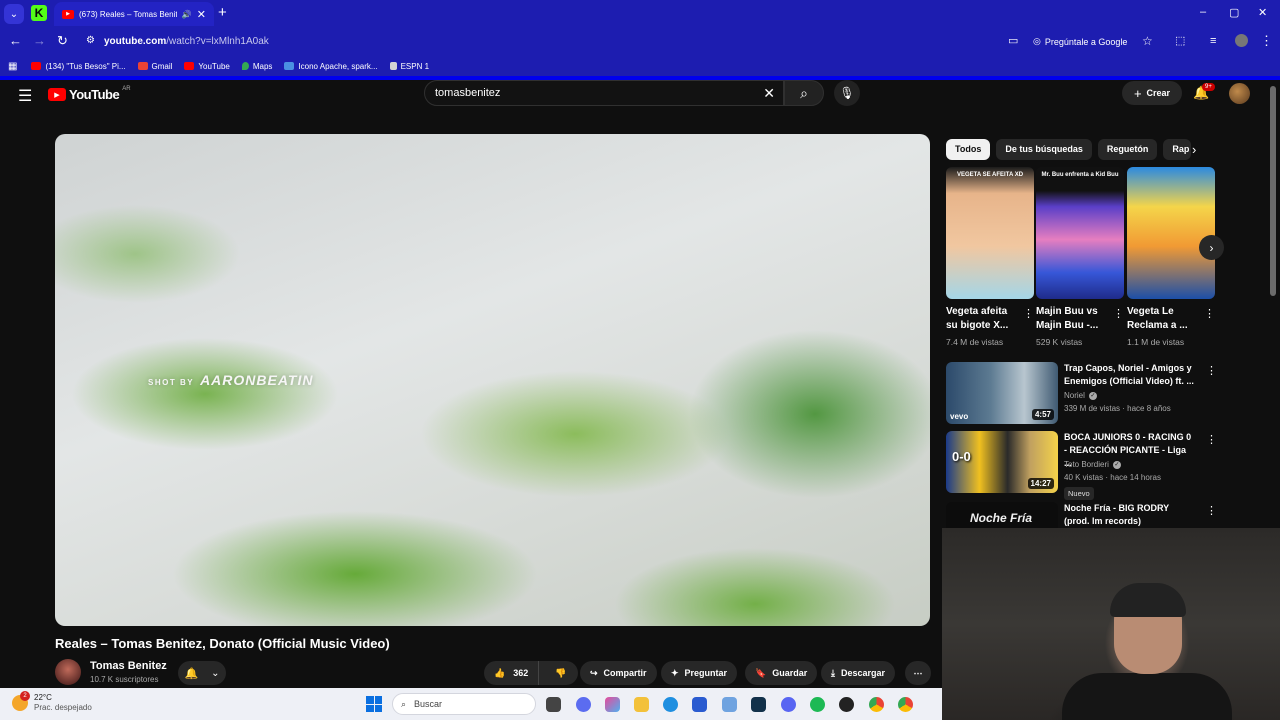  What do you see at coordinates (409, 66) in the screenshot?
I see `bookmark-item: ESPN 1` at bounding box center [409, 66].